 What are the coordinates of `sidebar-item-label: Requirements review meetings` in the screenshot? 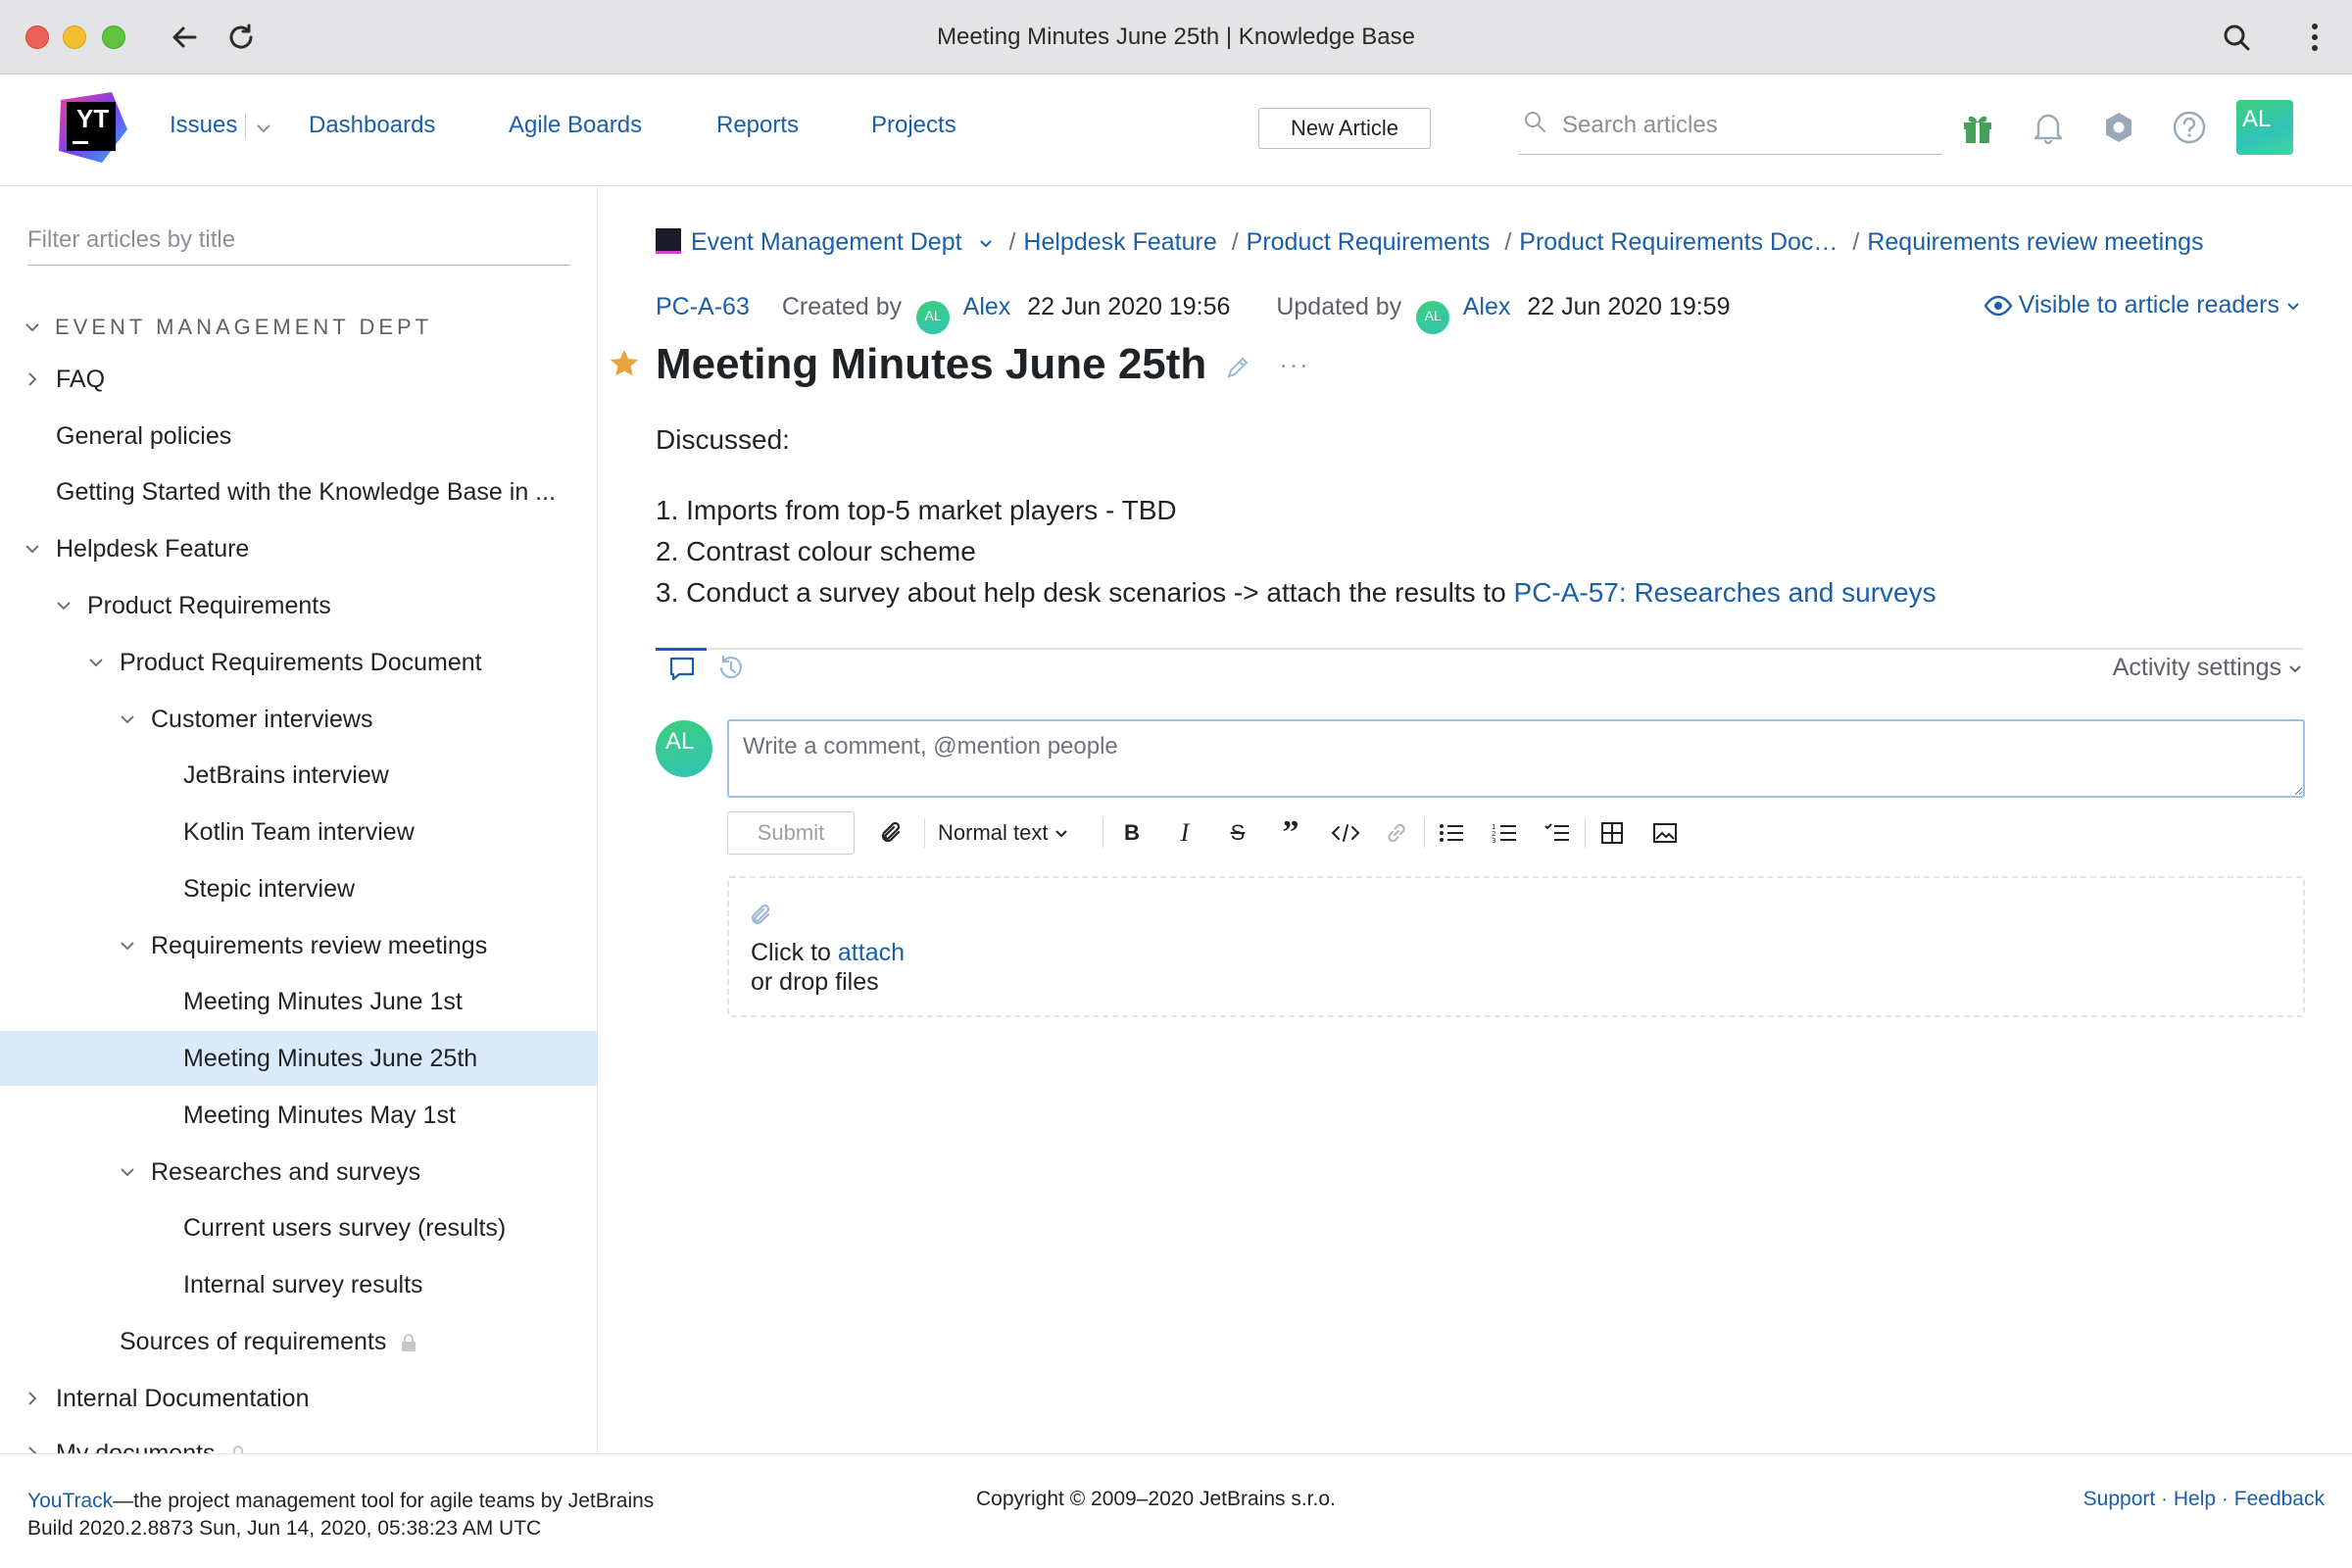 It's located at (319, 945).